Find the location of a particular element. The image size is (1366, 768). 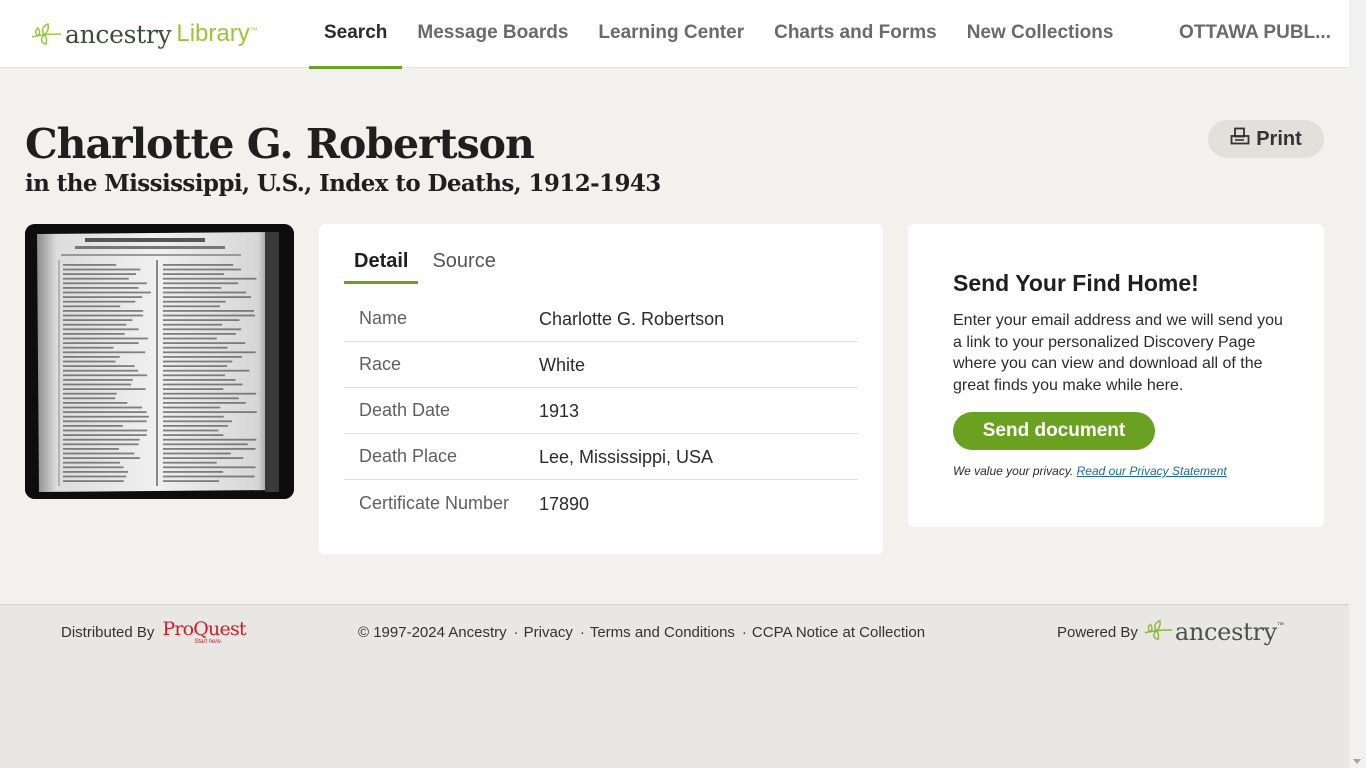

vertical-scrollbar is located at coordinates (1357, 384).